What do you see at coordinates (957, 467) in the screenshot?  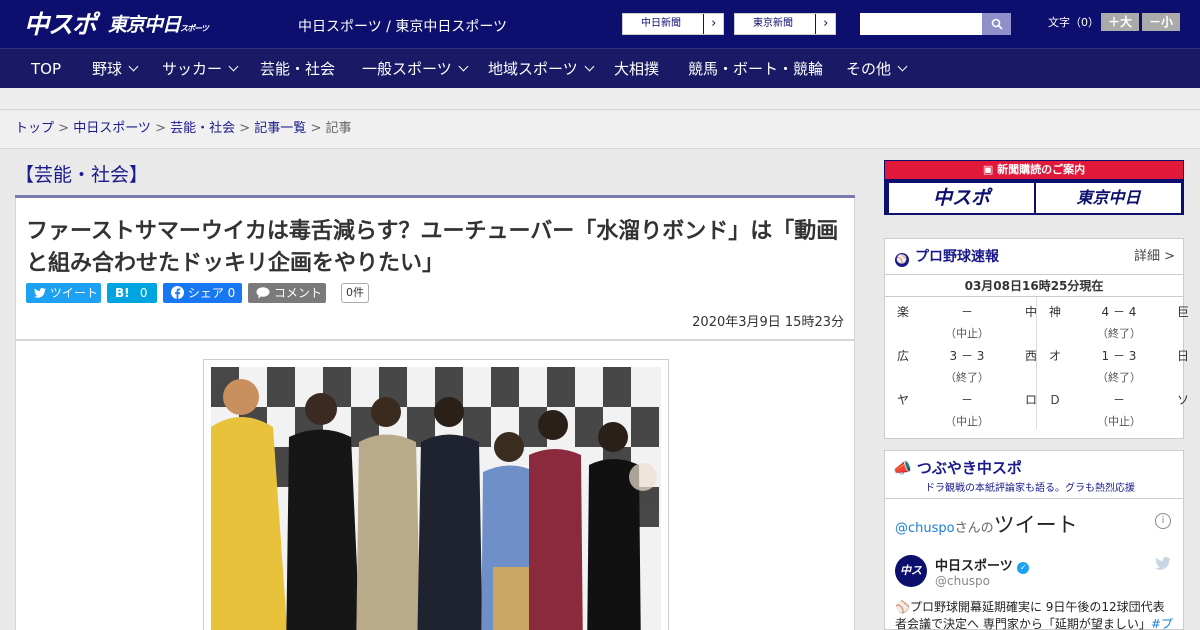 I see `tweets-title: 📣 つぶやき中スポ` at bounding box center [957, 467].